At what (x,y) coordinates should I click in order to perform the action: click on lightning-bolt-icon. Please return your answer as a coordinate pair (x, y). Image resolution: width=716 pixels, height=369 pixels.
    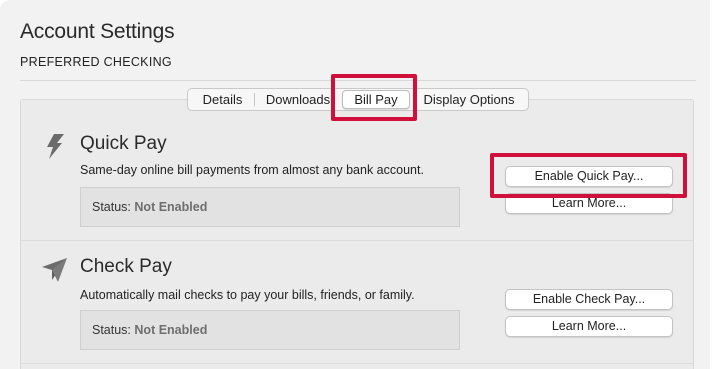
    Looking at the image, I should click on (55, 146).